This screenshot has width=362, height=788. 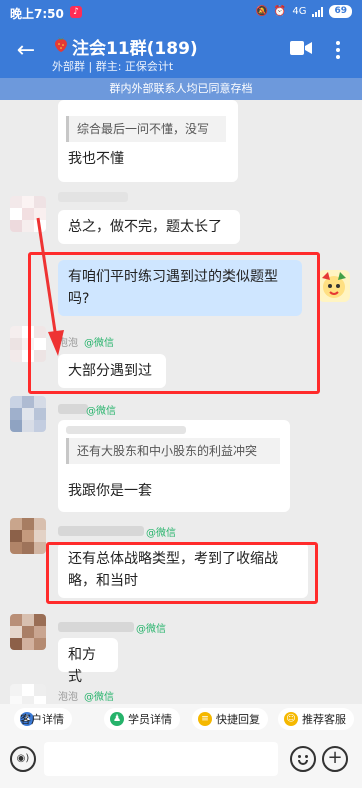 What do you see at coordinates (181, 13) in the screenshot?
I see `status-bar: 晚上7:50 ♪ 🔕 ⏰ 4G 69` at bounding box center [181, 13].